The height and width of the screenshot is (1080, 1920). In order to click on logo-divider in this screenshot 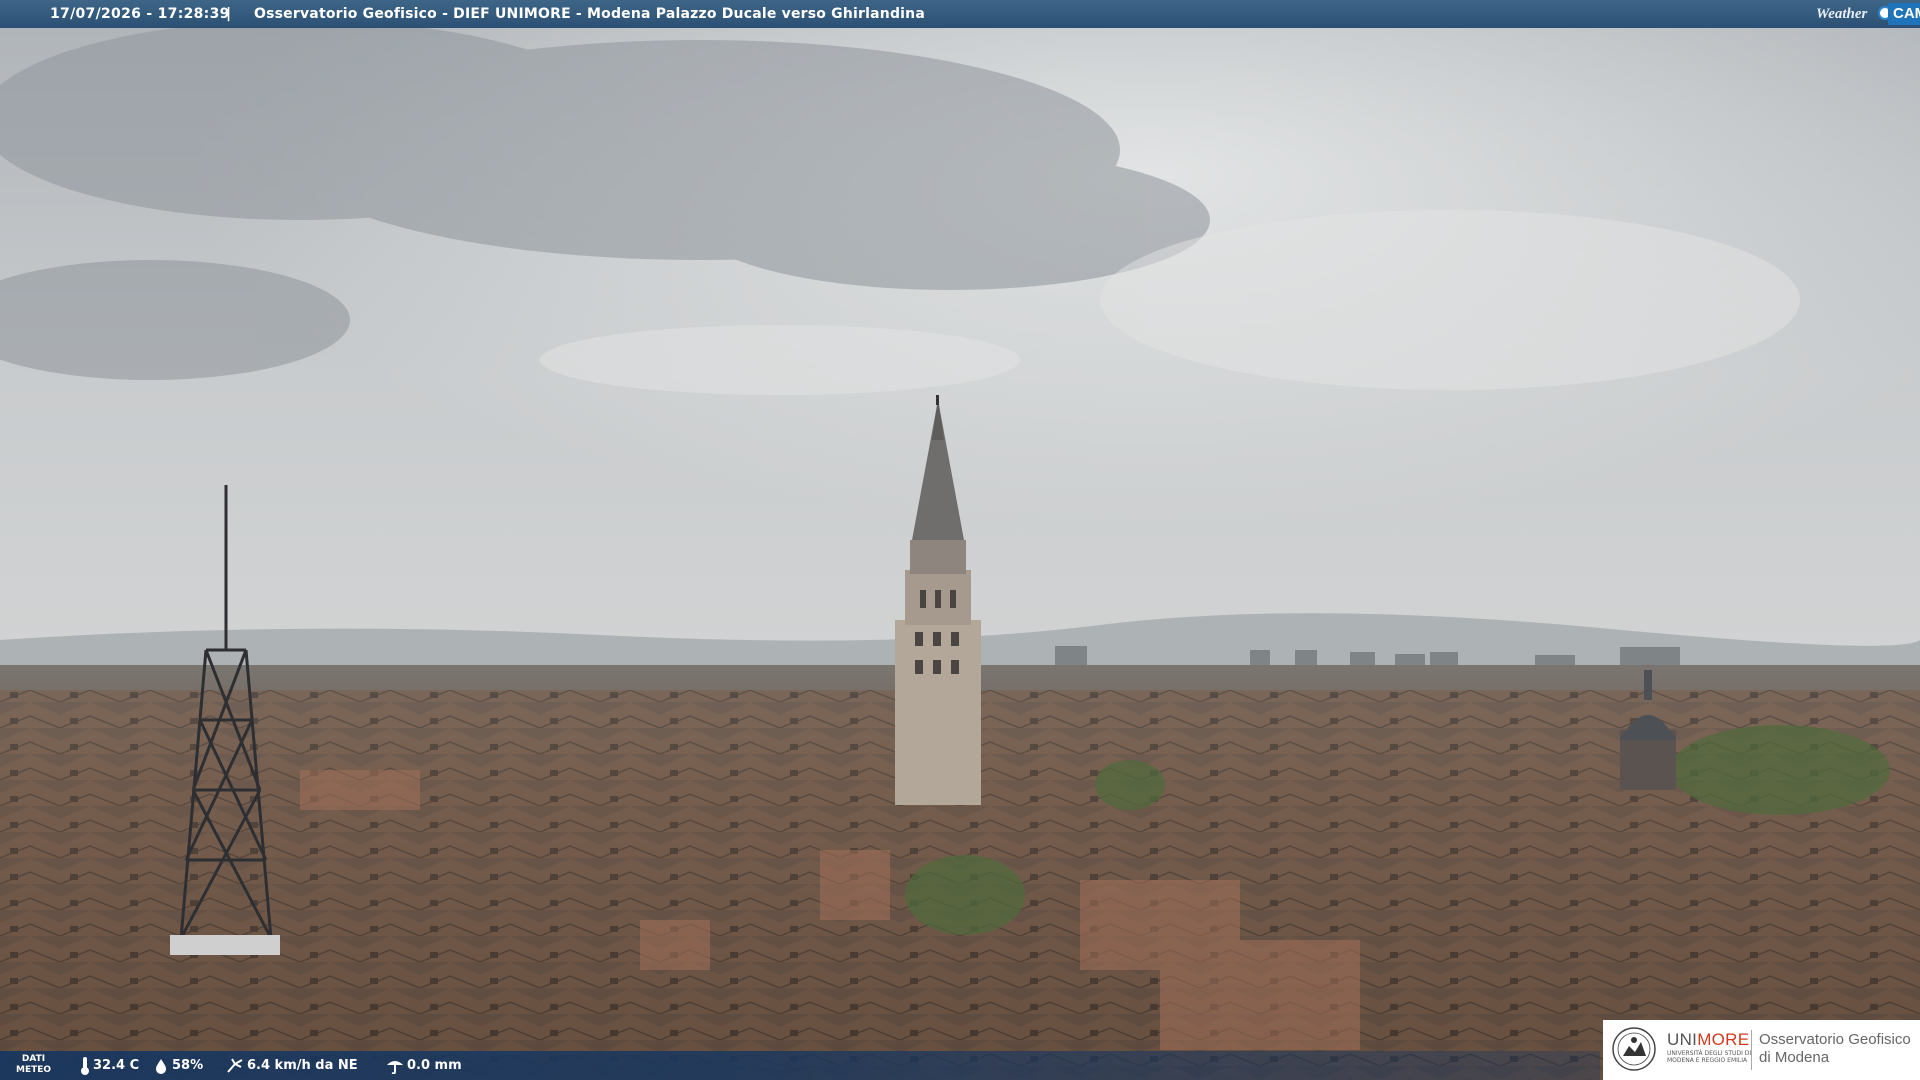, I will do `click(1751, 1050)`.